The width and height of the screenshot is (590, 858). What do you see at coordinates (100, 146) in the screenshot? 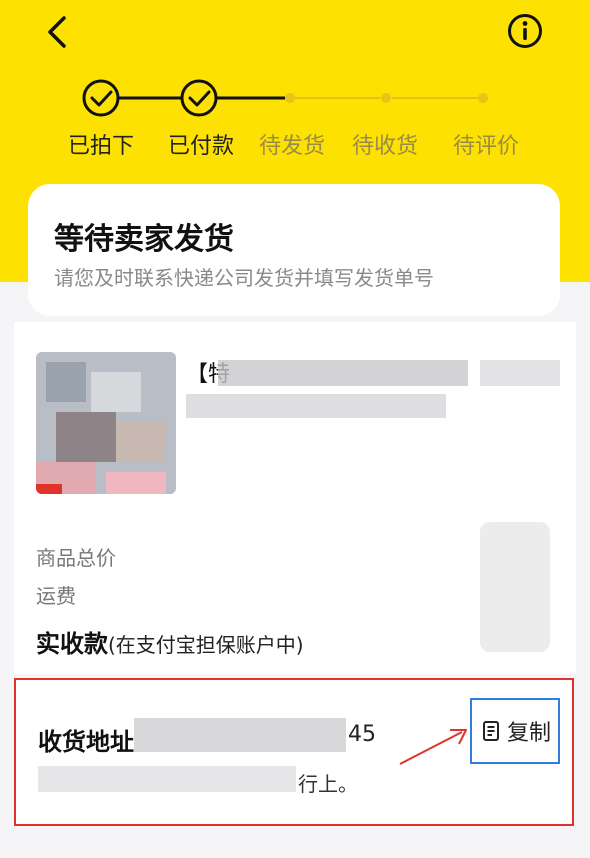
I see `step-label-ordered: 已拍下` at bounding box center [100, 146].